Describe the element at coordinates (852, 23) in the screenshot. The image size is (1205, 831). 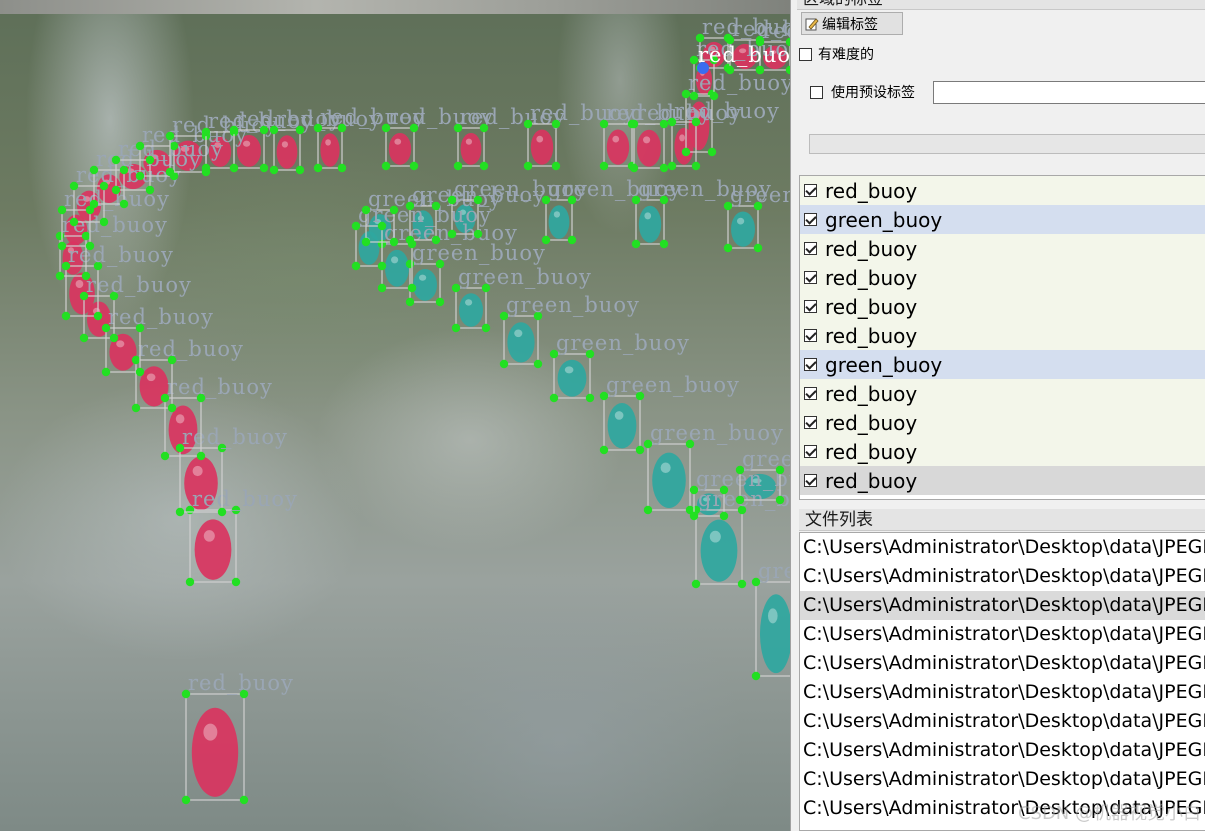
I see `edit-label-button: 编辑标签` at that location.